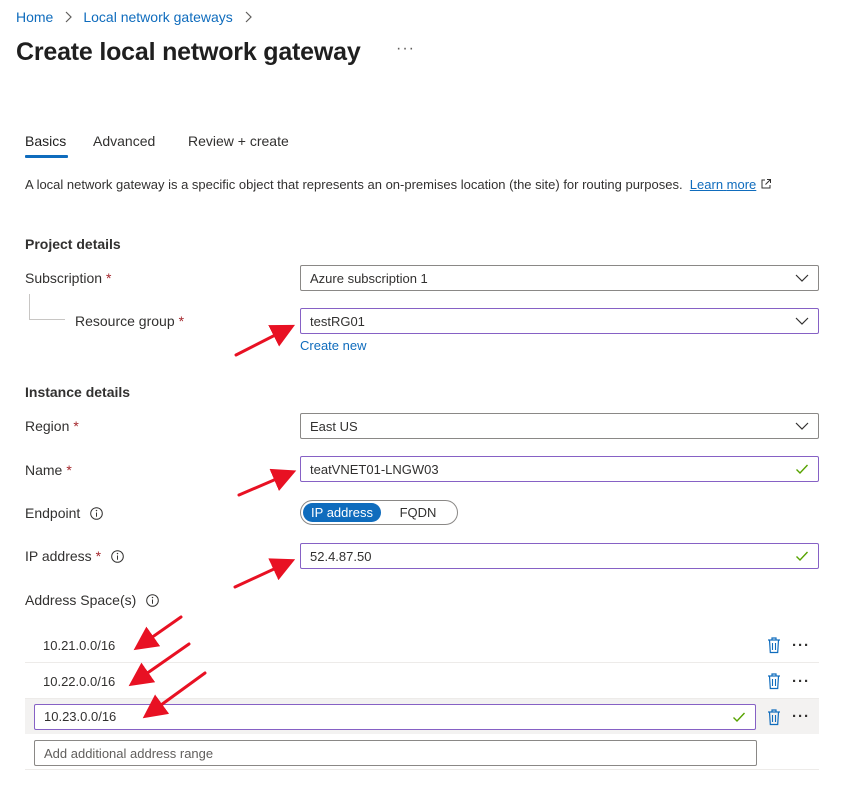 Image resolution: width=841 pixels, height=789 pixels. I want to click on learn-more-link: Learn more, so click(723, 184).